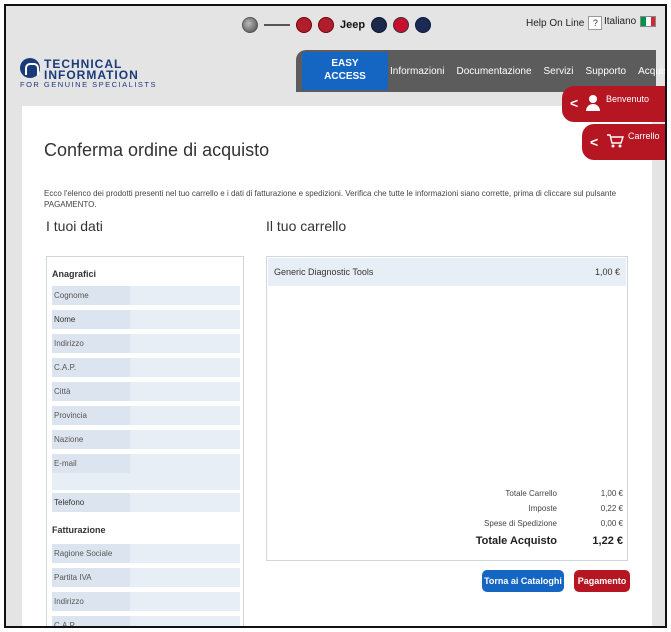 The height and width of the screenshot is (632, 671). Describe the element at coordinates (74, 274) in the screenshot. I see `anagrafici-title: Anagrafici` at that location.